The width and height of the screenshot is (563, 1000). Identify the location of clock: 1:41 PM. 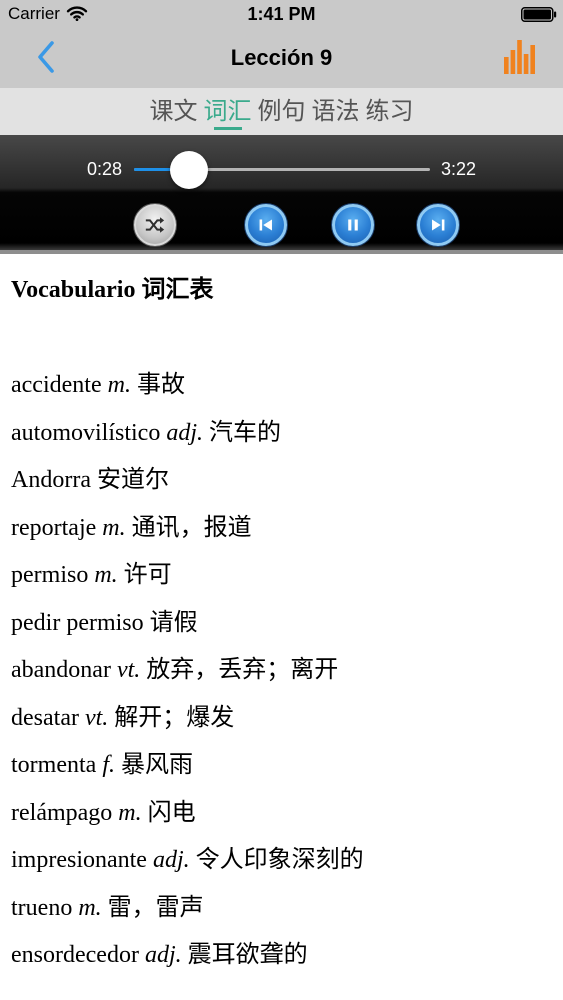
(281, 14).